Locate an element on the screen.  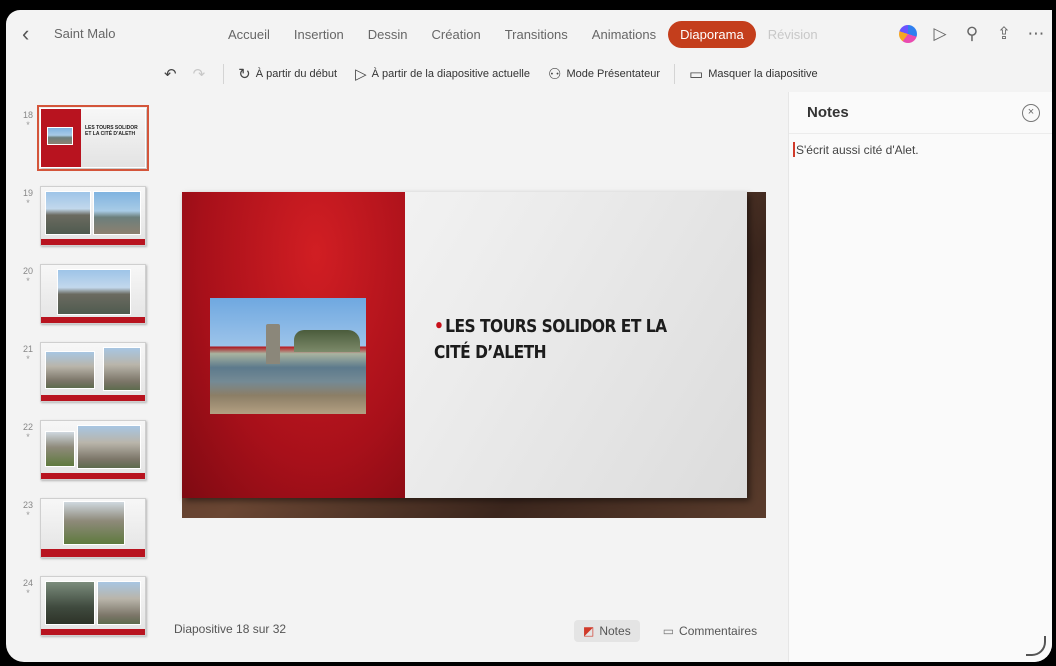
document-title: Saint Malo is located at coordinates (85, 33).